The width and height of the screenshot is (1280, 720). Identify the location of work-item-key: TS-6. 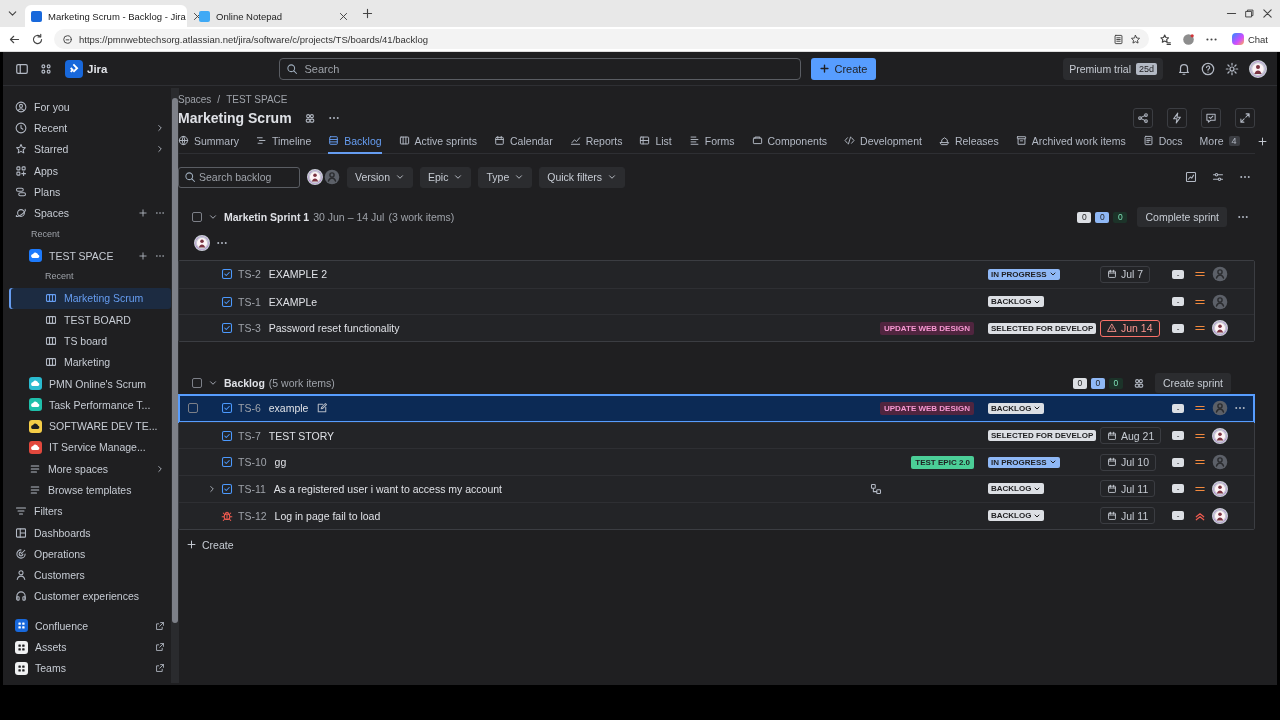
(249, 408).